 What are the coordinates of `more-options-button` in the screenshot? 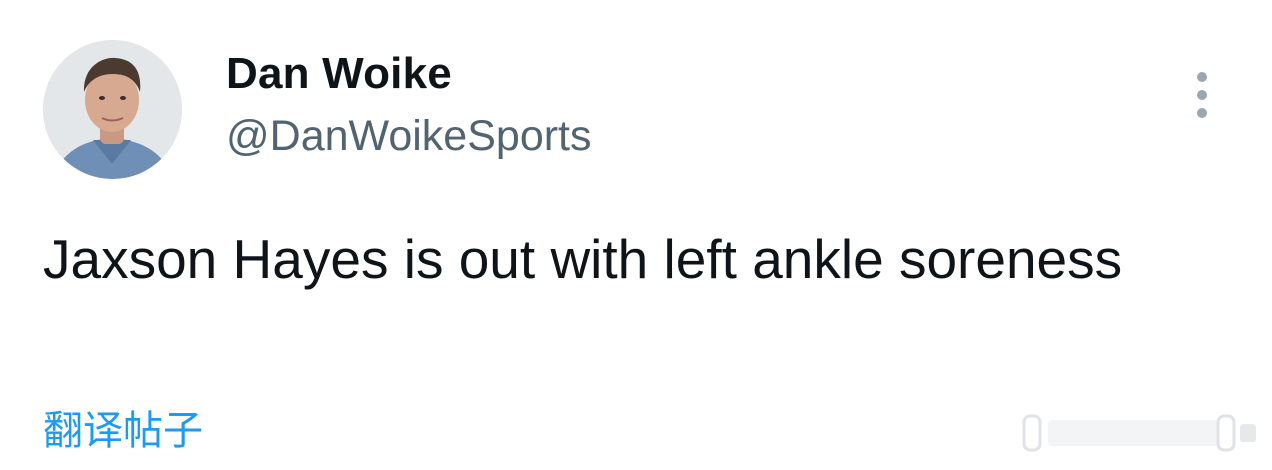 It's located at (1202, 95).